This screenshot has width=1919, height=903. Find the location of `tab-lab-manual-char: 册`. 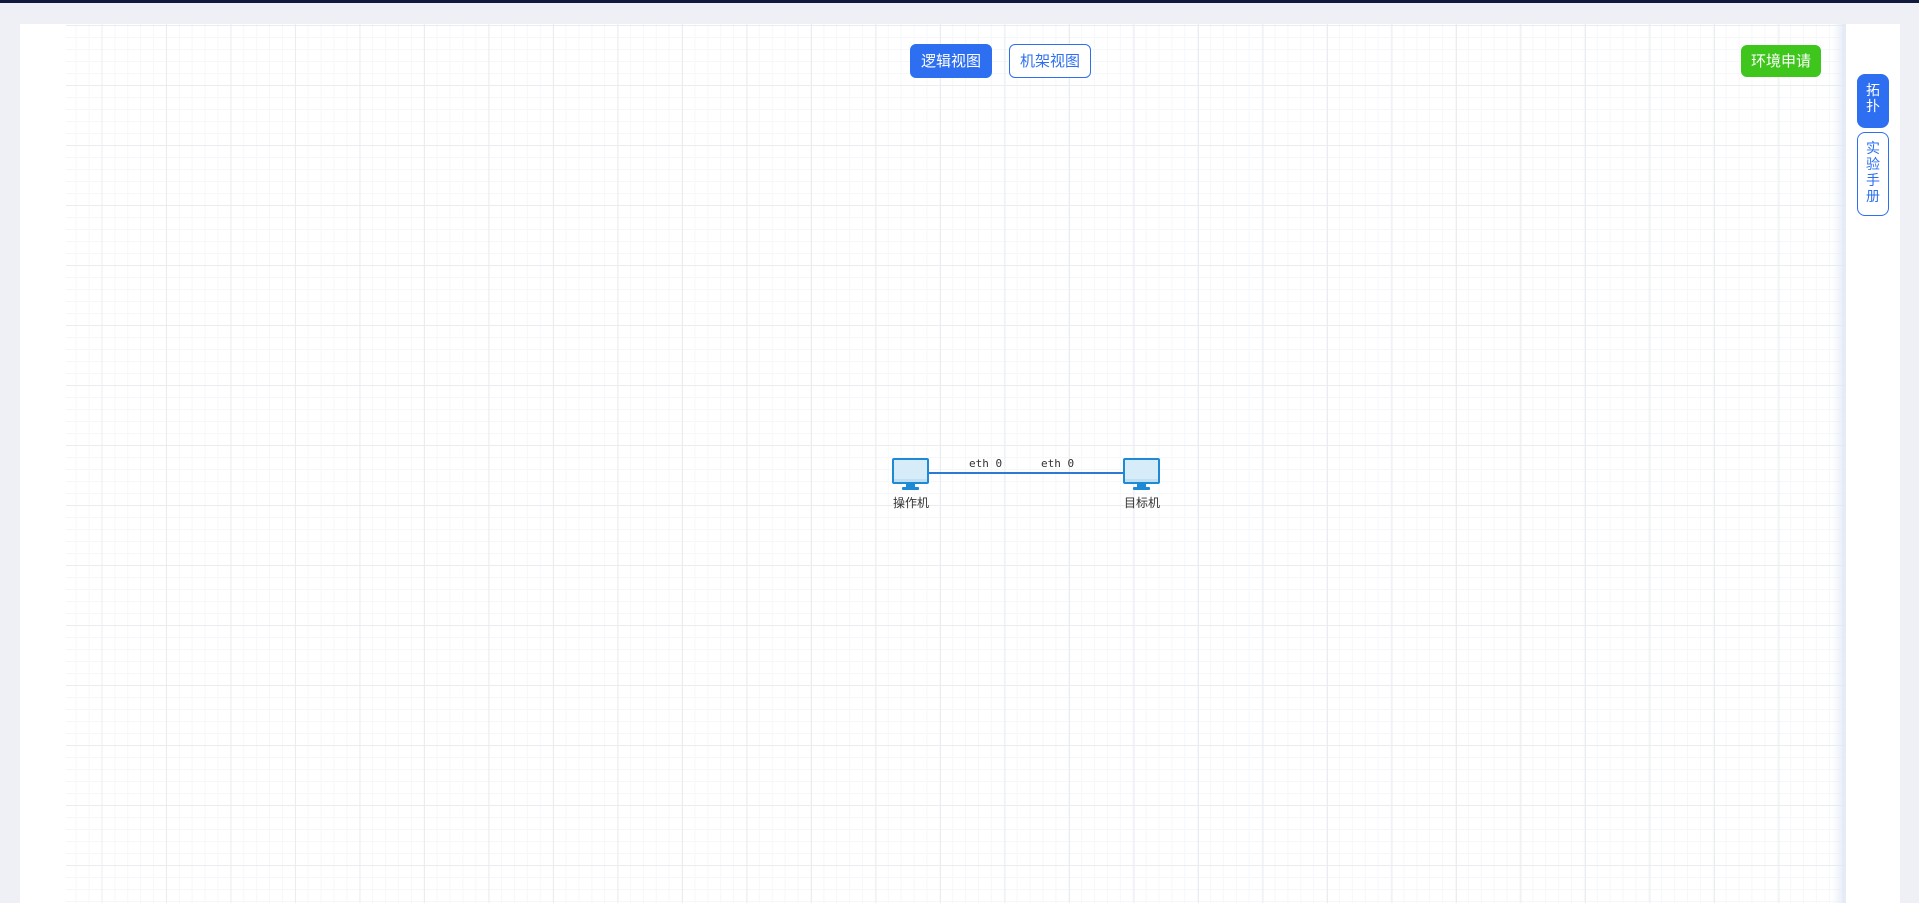

tab-lab-manual-char: 册 is located at coordinates (1873, 197).